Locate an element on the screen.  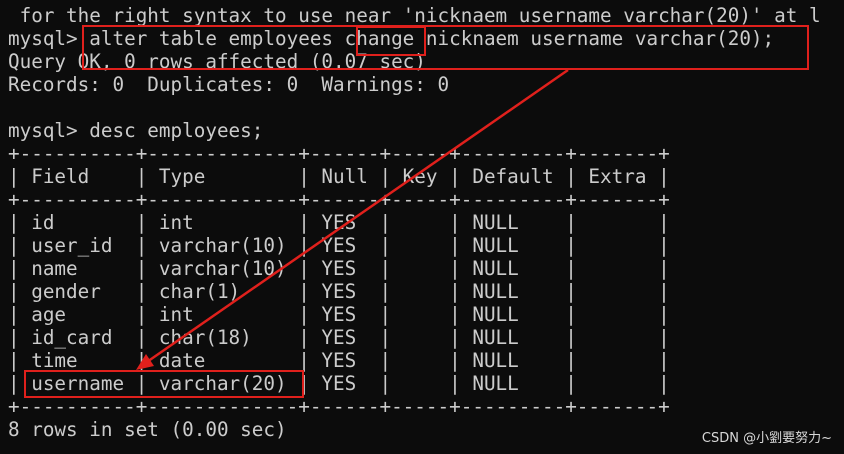
watermark-label: CSDN @小劉要努力~ is located at coordinates (766, 438).